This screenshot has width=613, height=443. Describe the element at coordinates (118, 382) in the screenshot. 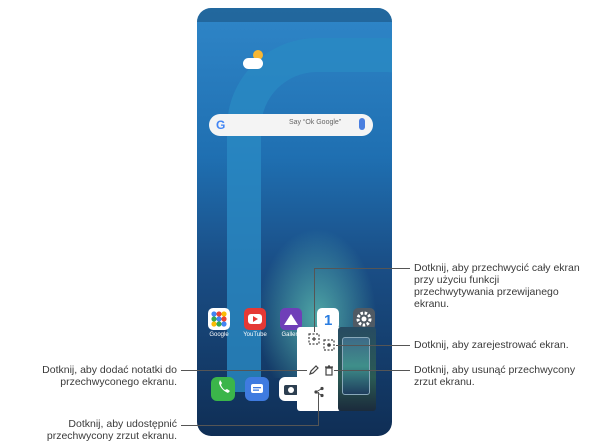

I see `callout-line: przechwyconego ekranu.` at that location.